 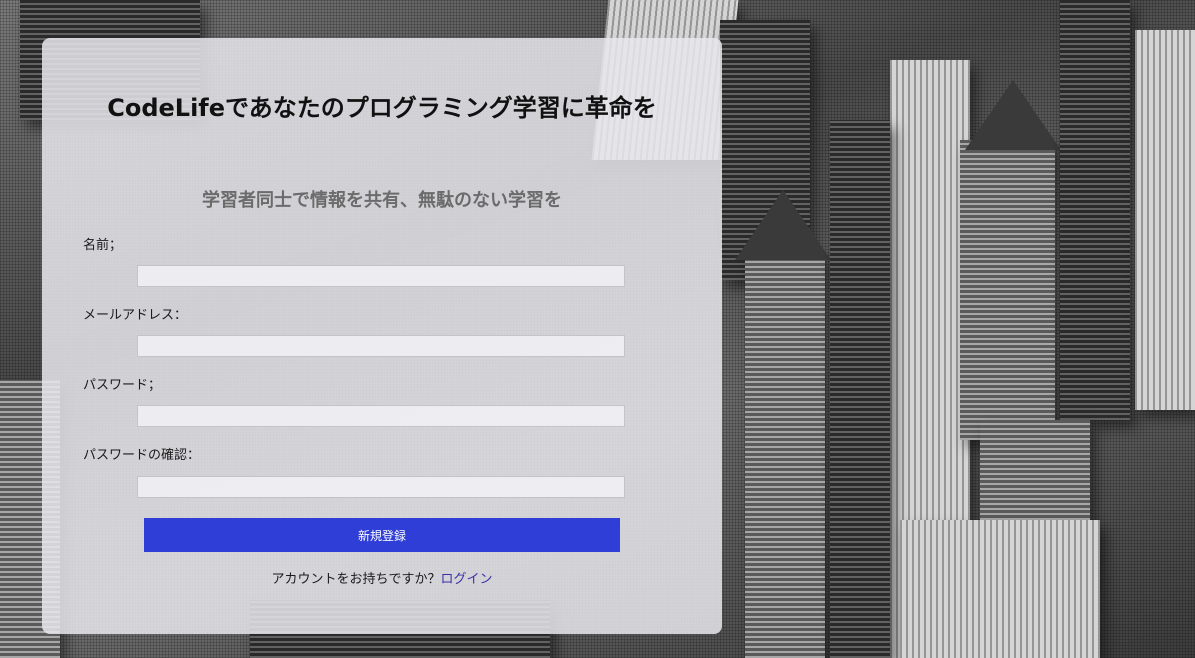 What do you see at coordinates (467, 579) in the screenshot?
I see `login-link: ログイン` at bounding box center [467, 579].